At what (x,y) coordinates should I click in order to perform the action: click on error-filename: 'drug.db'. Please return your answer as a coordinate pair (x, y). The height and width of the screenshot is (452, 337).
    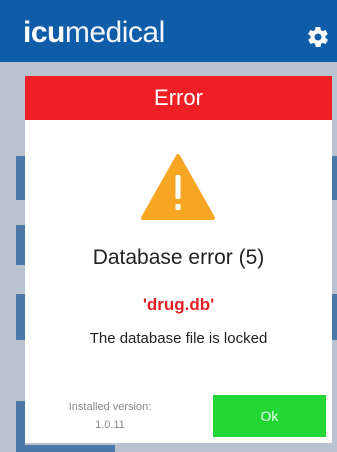
    Looking at the image, I should click on (178, 304).